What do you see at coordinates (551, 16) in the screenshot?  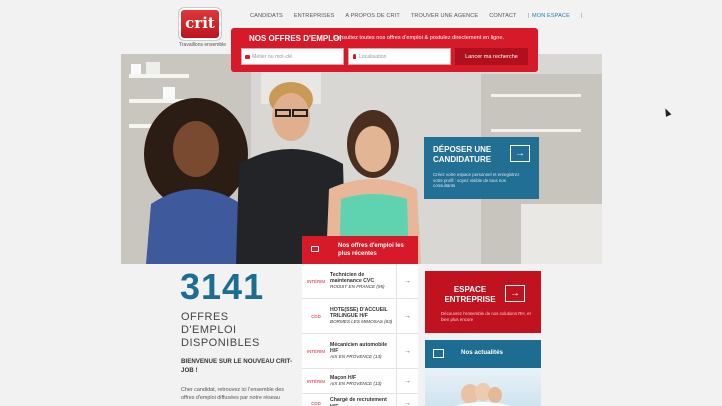 I see `nav-mon-espace: MON ESPACE` at bounding box center [551, 16].